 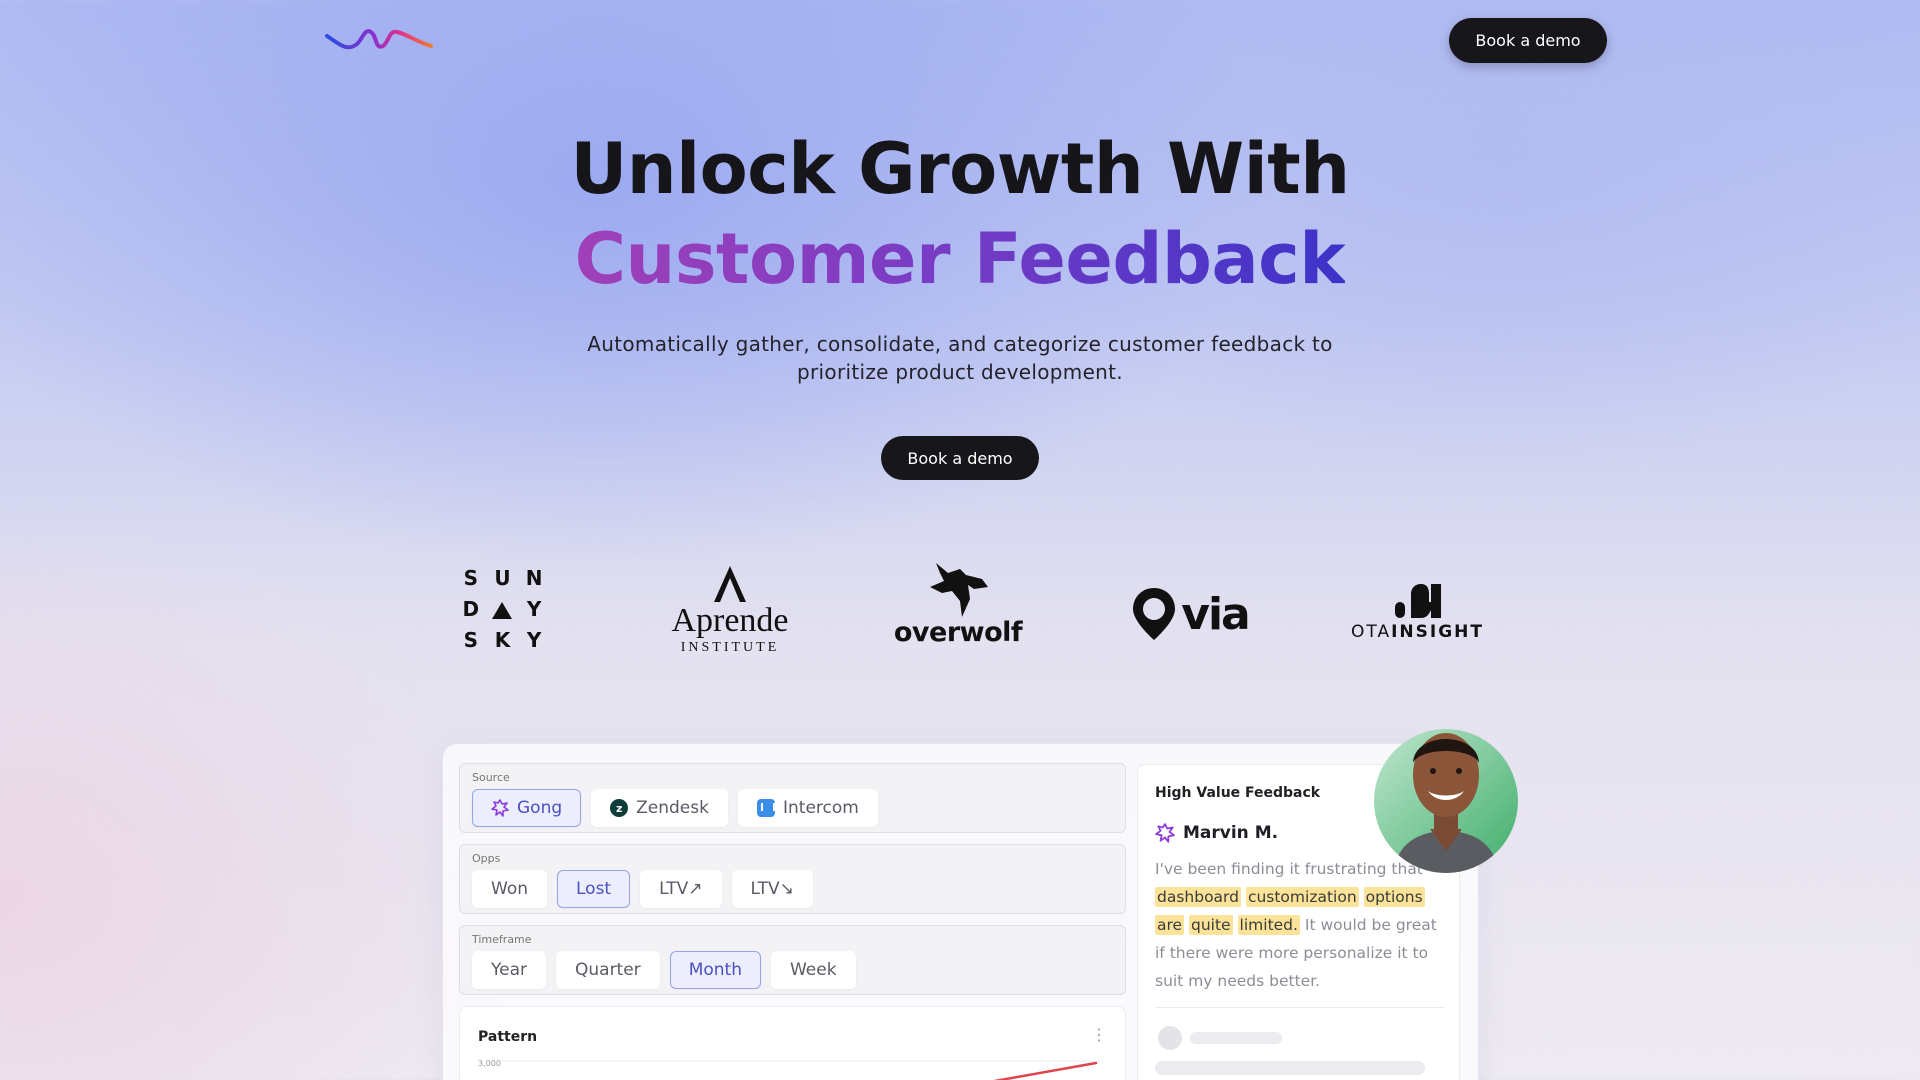 What do you see at coordinates (960, 458) in the screenshot?
I see `book-demo-hero-button: Book a demo` at bounding box center [960, 458].